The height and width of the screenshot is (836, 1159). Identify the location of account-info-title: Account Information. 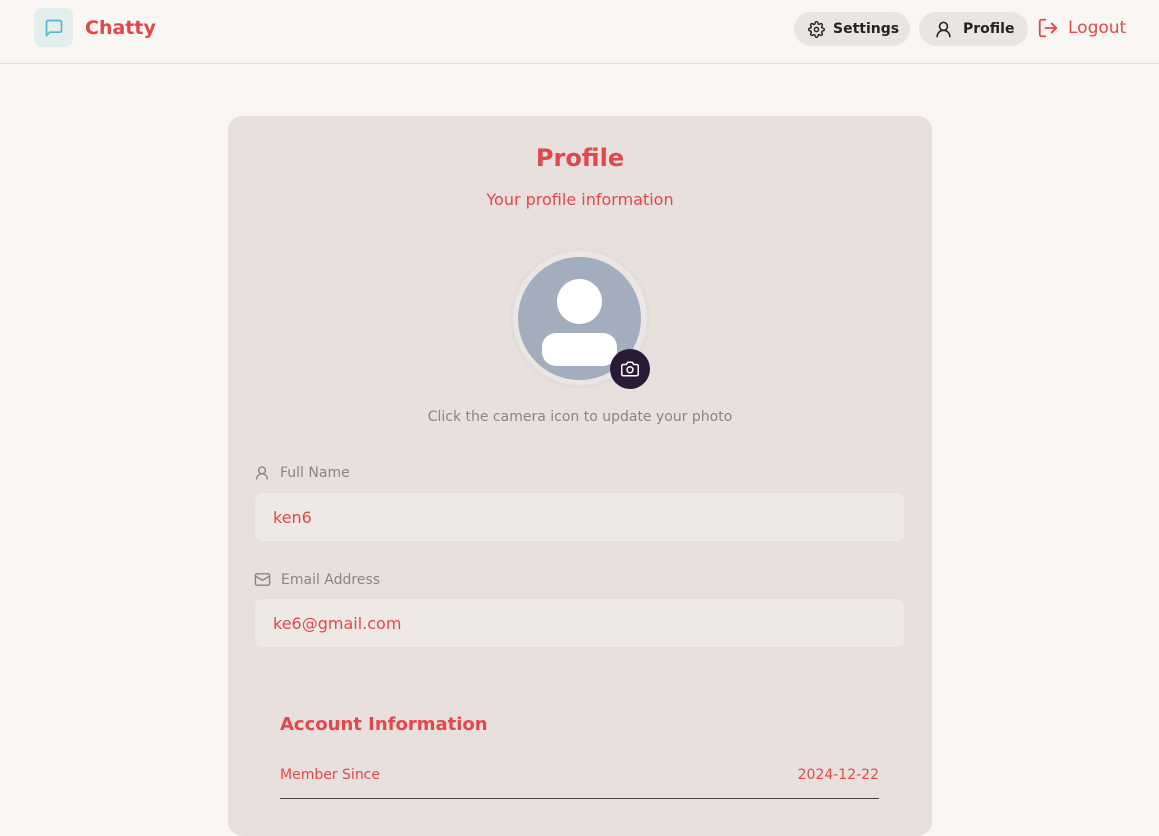
(384, 724).